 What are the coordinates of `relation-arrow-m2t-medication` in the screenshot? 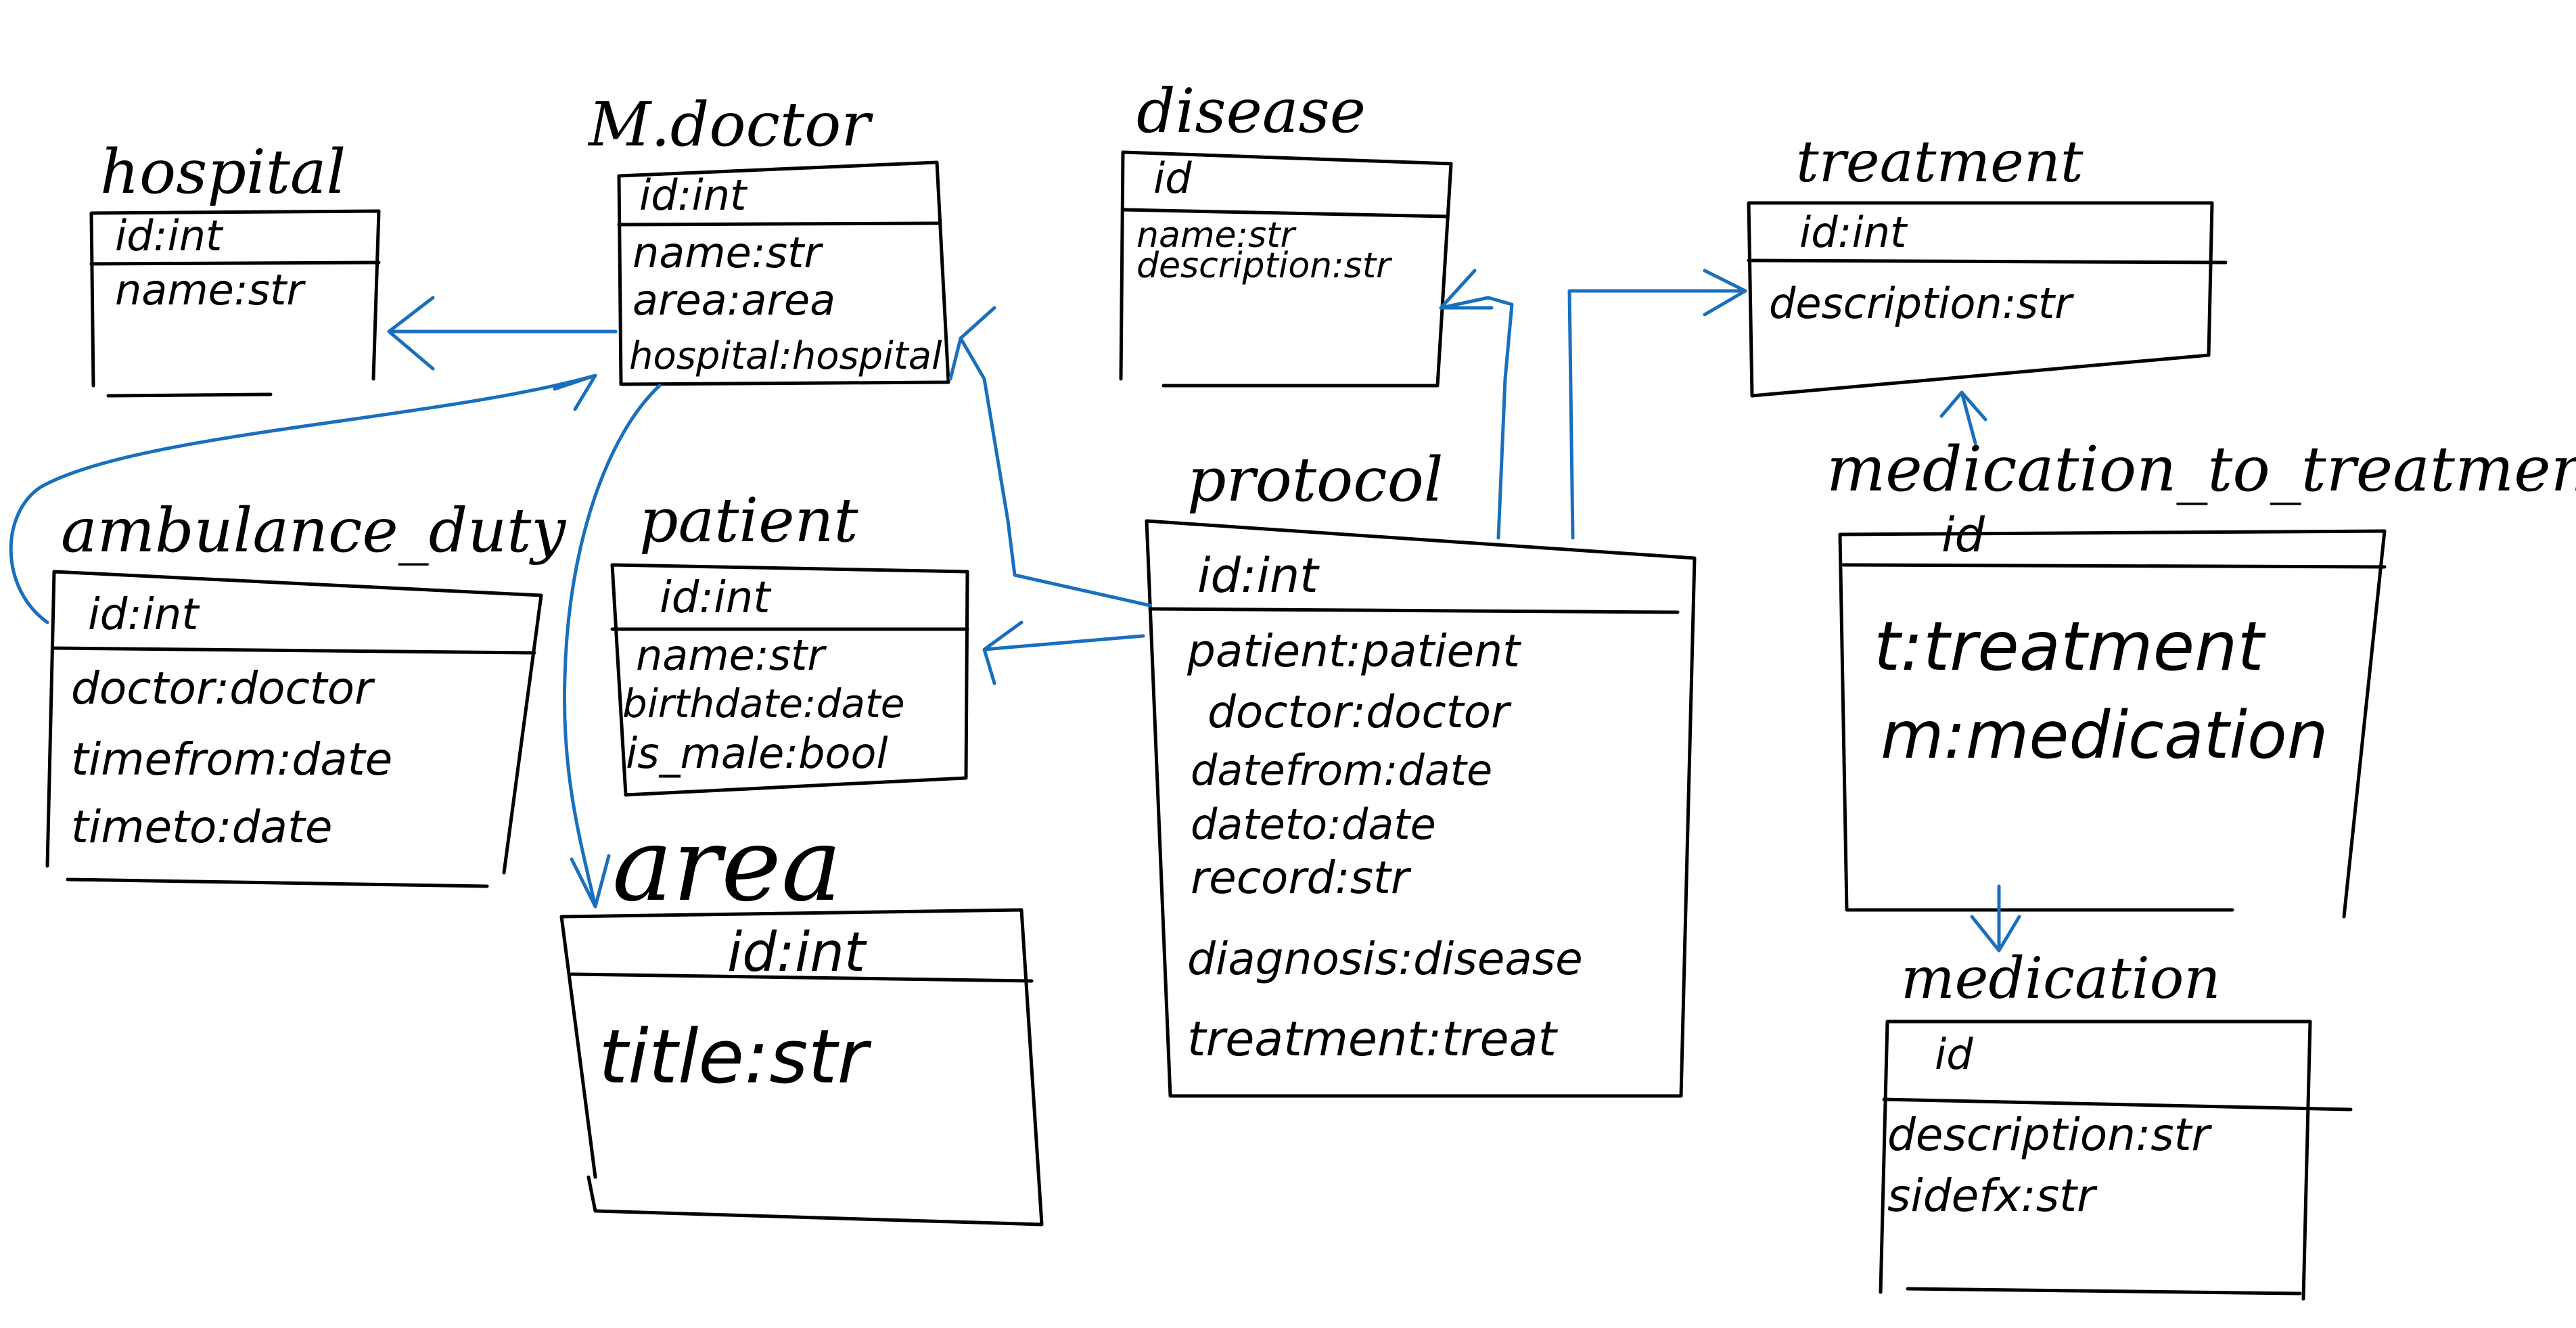 It's located at (1995, 918).